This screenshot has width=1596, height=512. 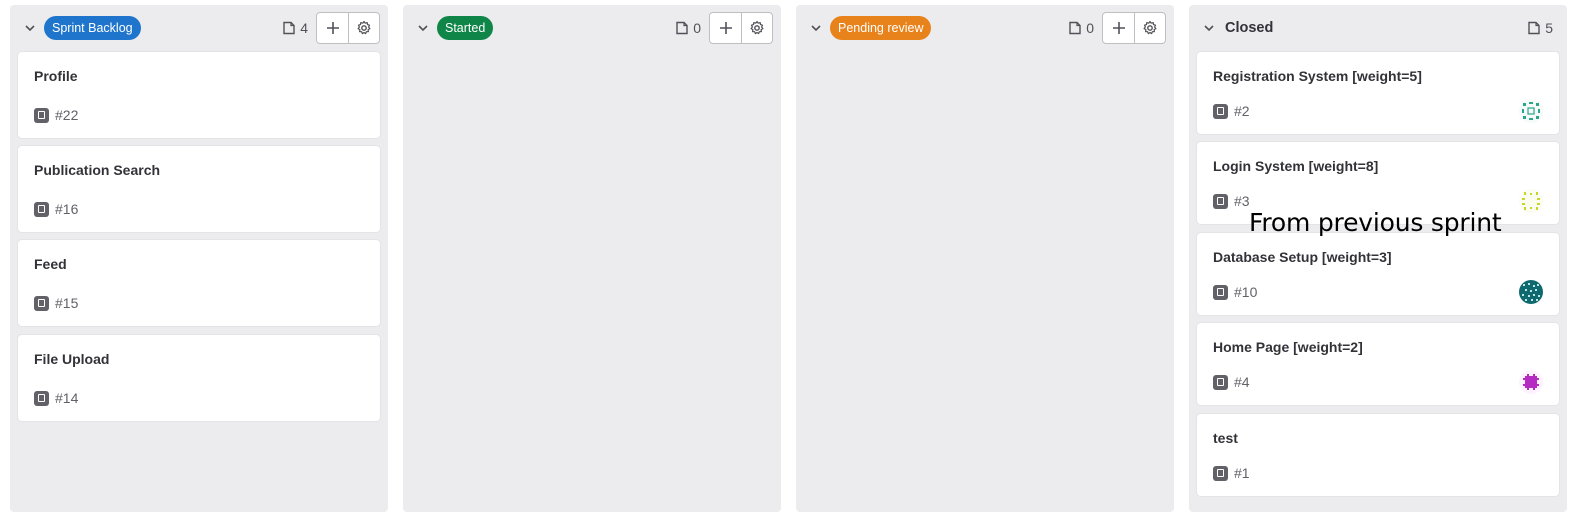 I want to click on issue-title: test, so click(x=1225, y=438).